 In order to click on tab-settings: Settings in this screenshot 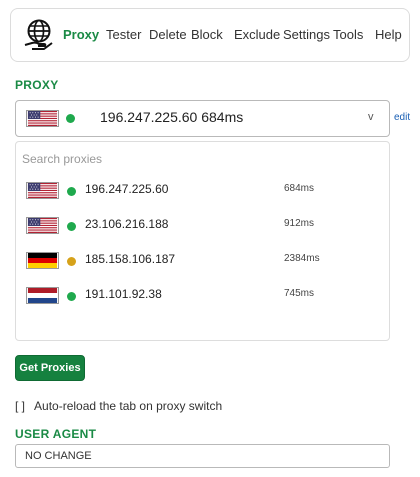, I will do `click(306, 34)`.